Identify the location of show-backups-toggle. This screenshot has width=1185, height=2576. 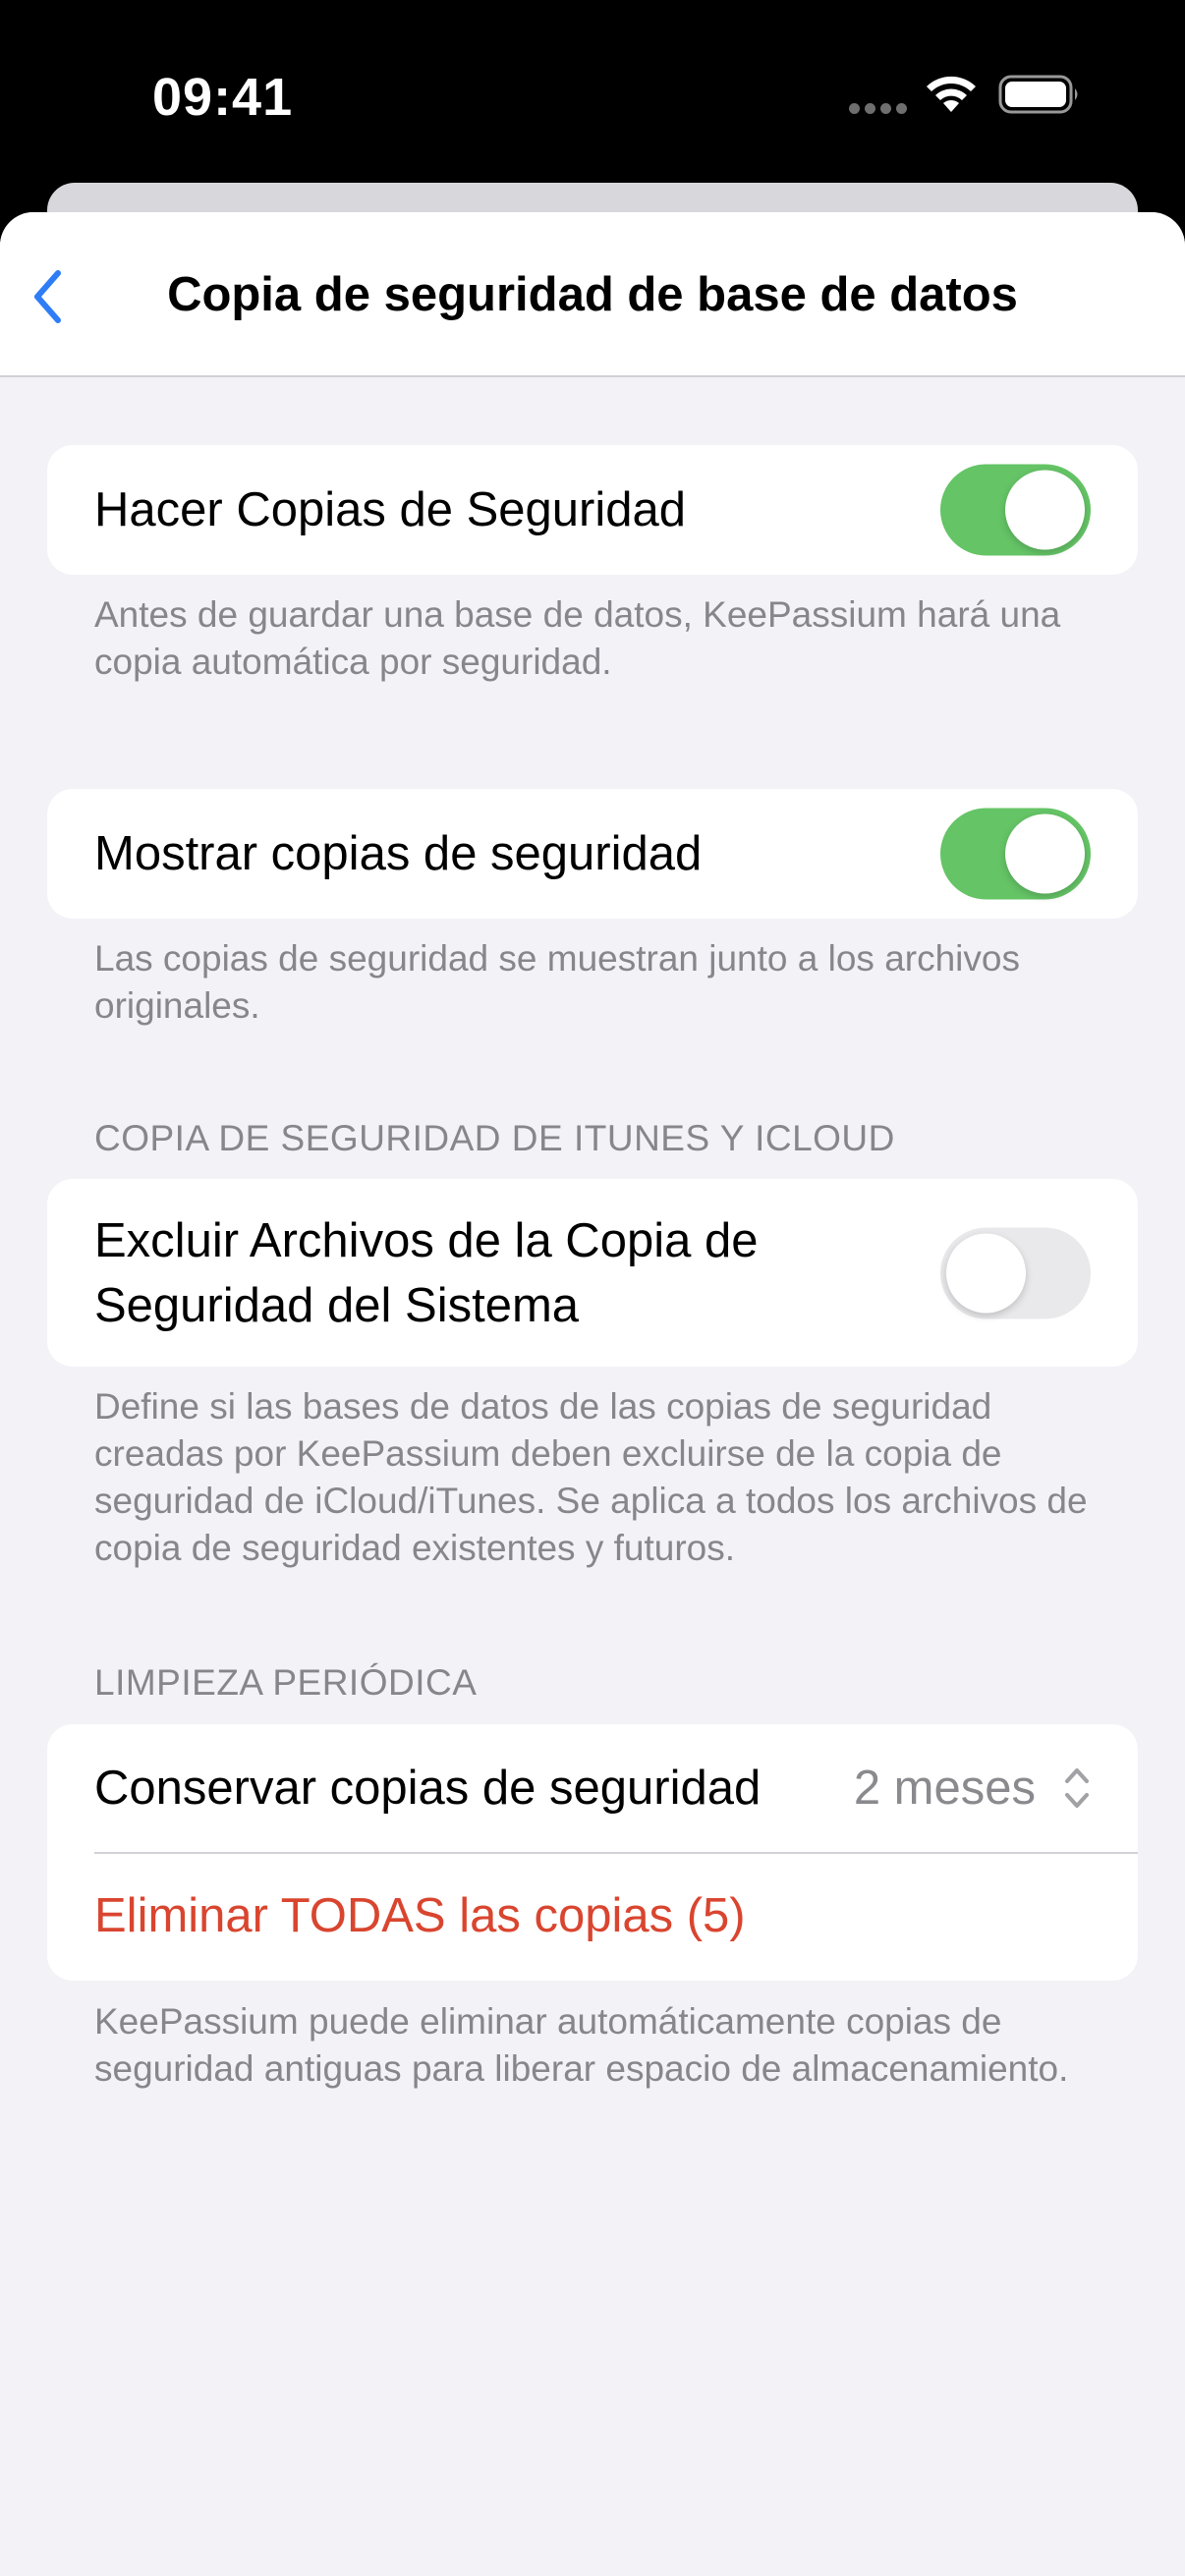
(1016, 854).